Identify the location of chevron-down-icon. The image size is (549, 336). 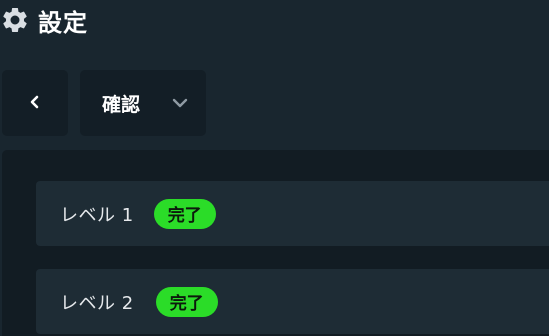
(180, 103).